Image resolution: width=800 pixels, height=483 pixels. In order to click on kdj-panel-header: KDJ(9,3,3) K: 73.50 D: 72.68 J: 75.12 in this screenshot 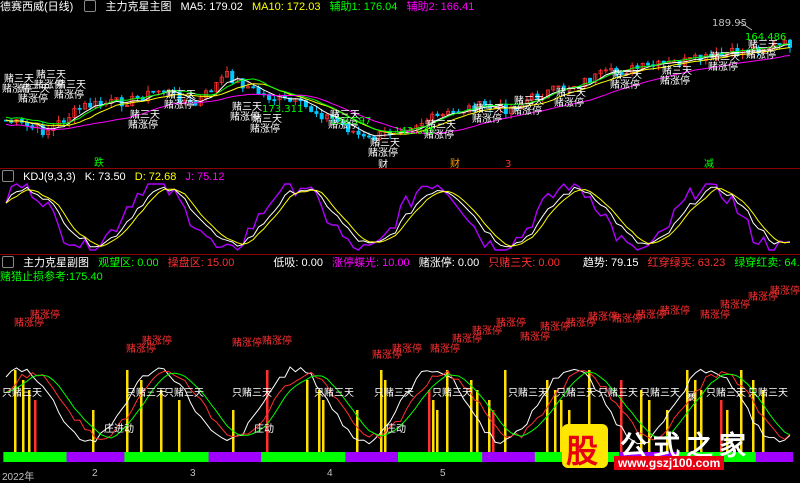, I will do `click(115, 177)`.